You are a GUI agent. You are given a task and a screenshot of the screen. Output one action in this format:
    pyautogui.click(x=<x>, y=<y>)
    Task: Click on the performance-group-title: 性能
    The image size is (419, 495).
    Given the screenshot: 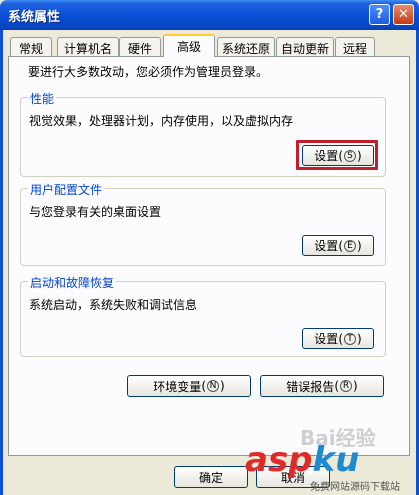 What is the action you would take?
    pyautogui.click(x=42, y=98)
    